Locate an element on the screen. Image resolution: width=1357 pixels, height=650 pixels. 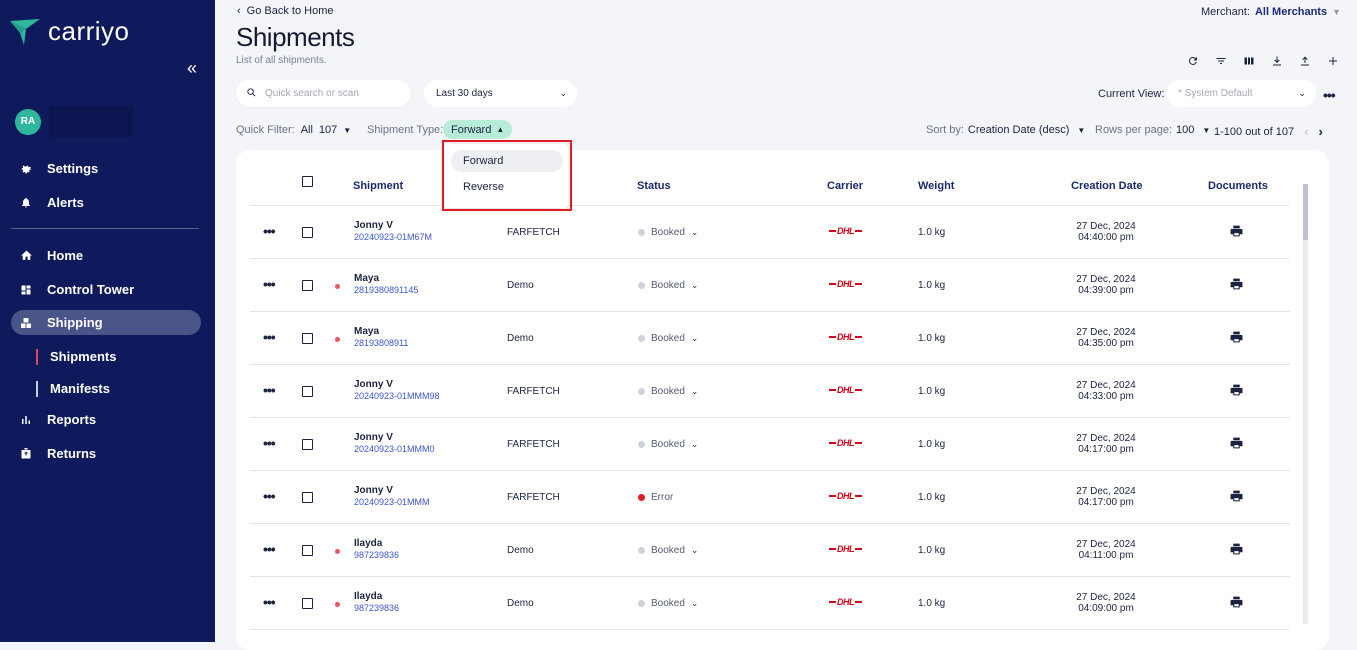
shipment-id-link: 20240923-01MMM98 is located at coordinates (397, 396).